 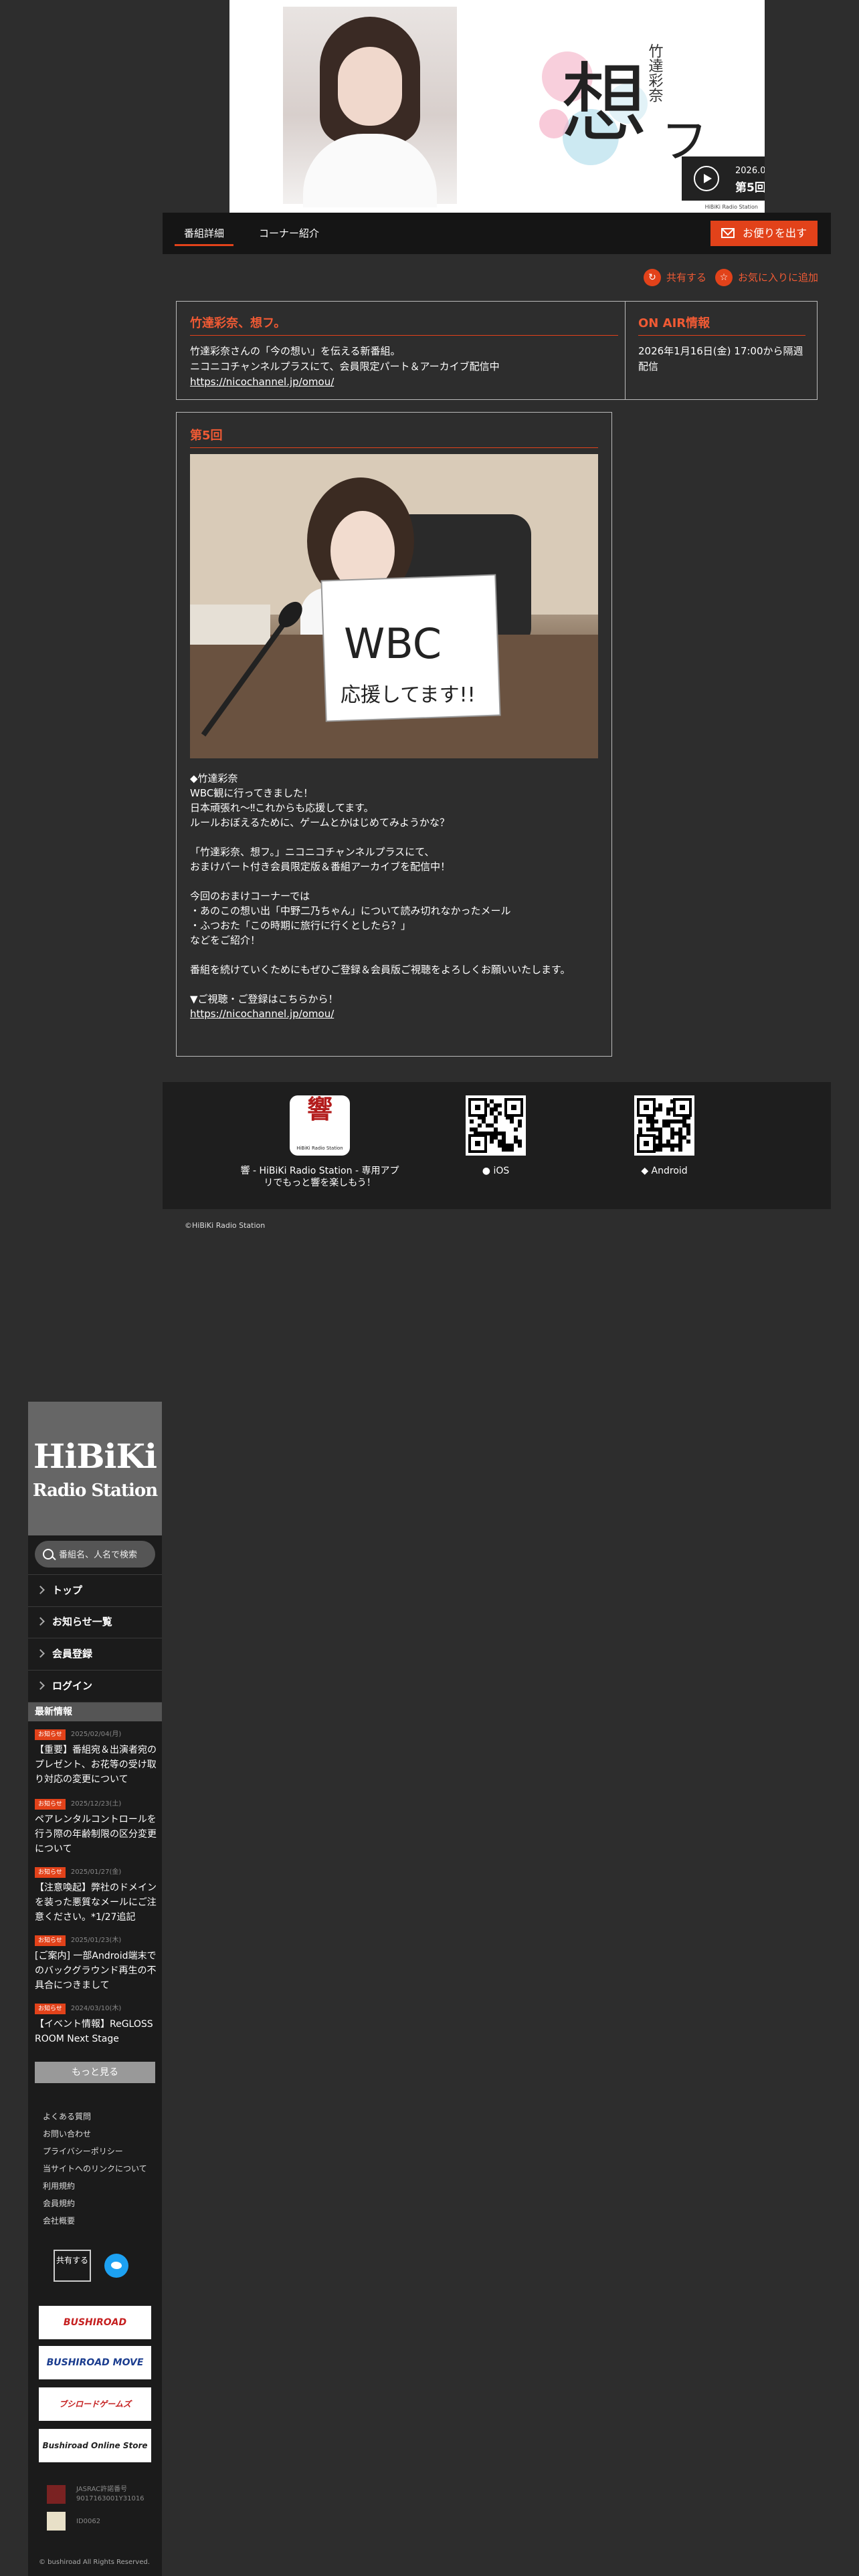 I want to click on sidebar-share-button: 共有する, so click(x=72, y=2266).